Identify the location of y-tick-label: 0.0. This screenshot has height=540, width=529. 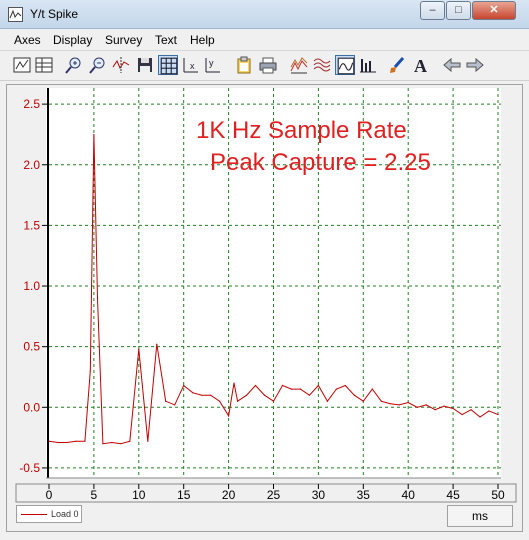
(31, 407).